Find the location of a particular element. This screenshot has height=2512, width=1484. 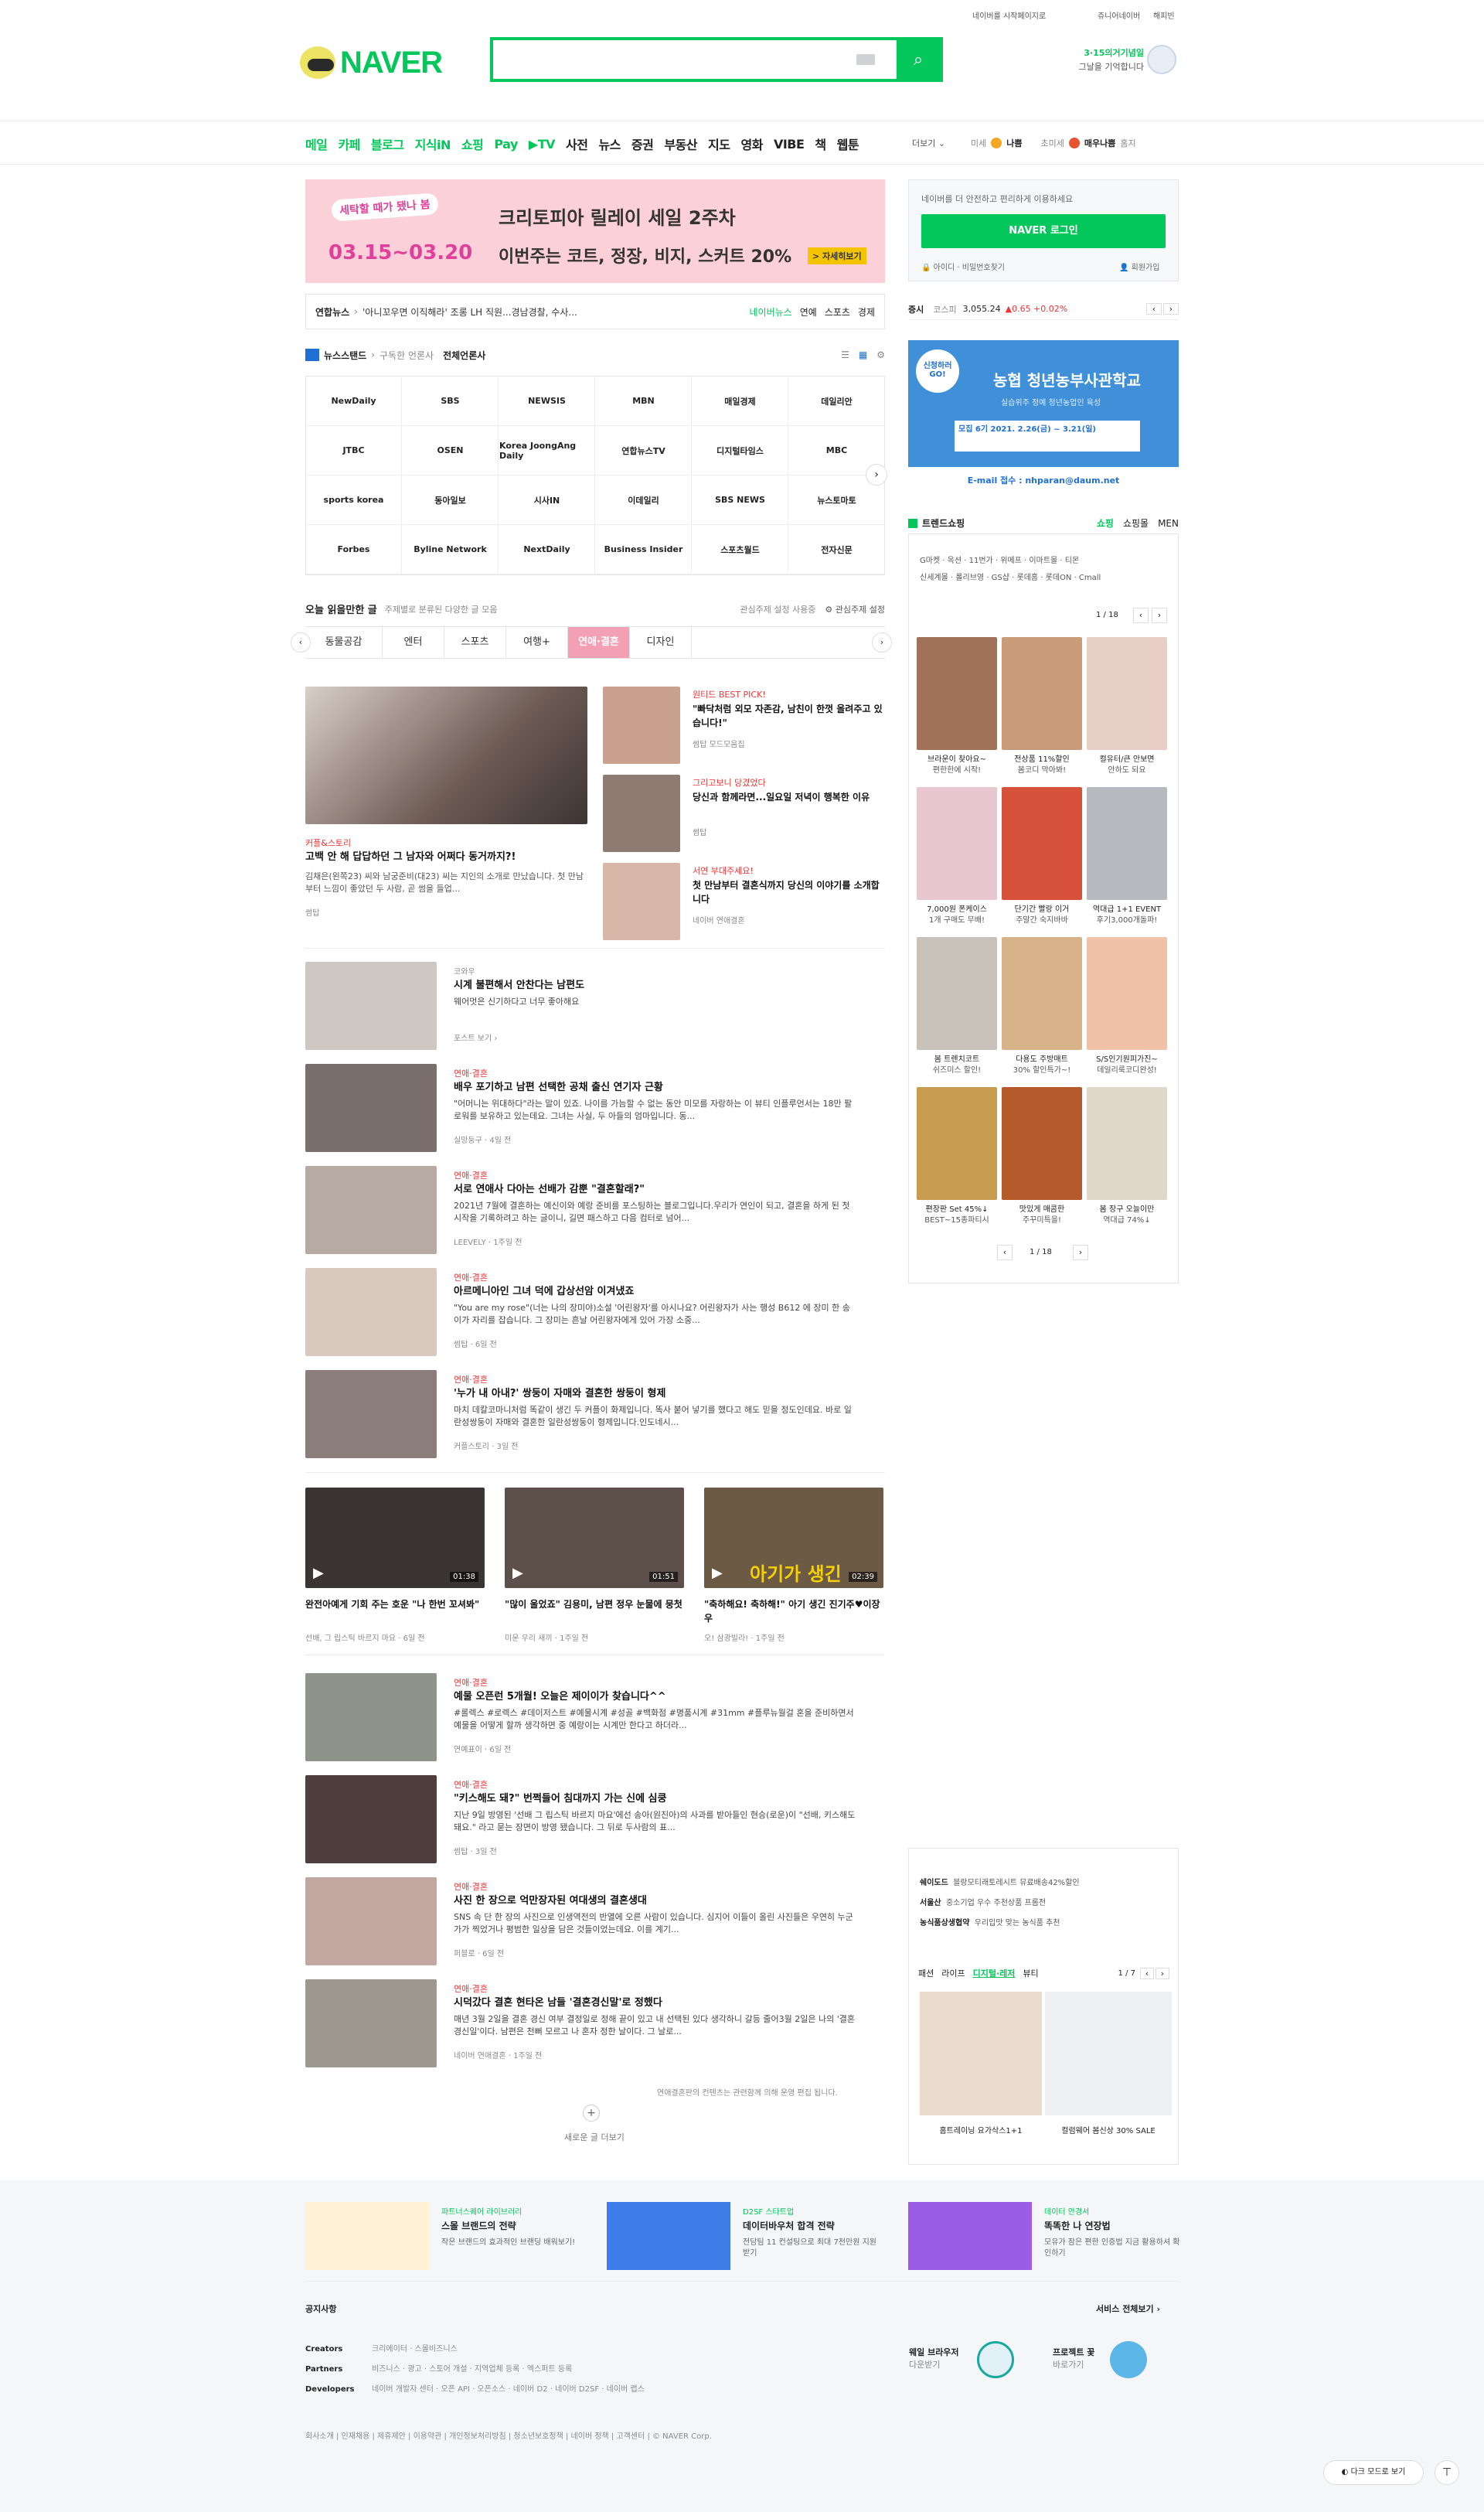

newsstand-subscribed: 구독한 언론사 is located at coordinates (407, 355).